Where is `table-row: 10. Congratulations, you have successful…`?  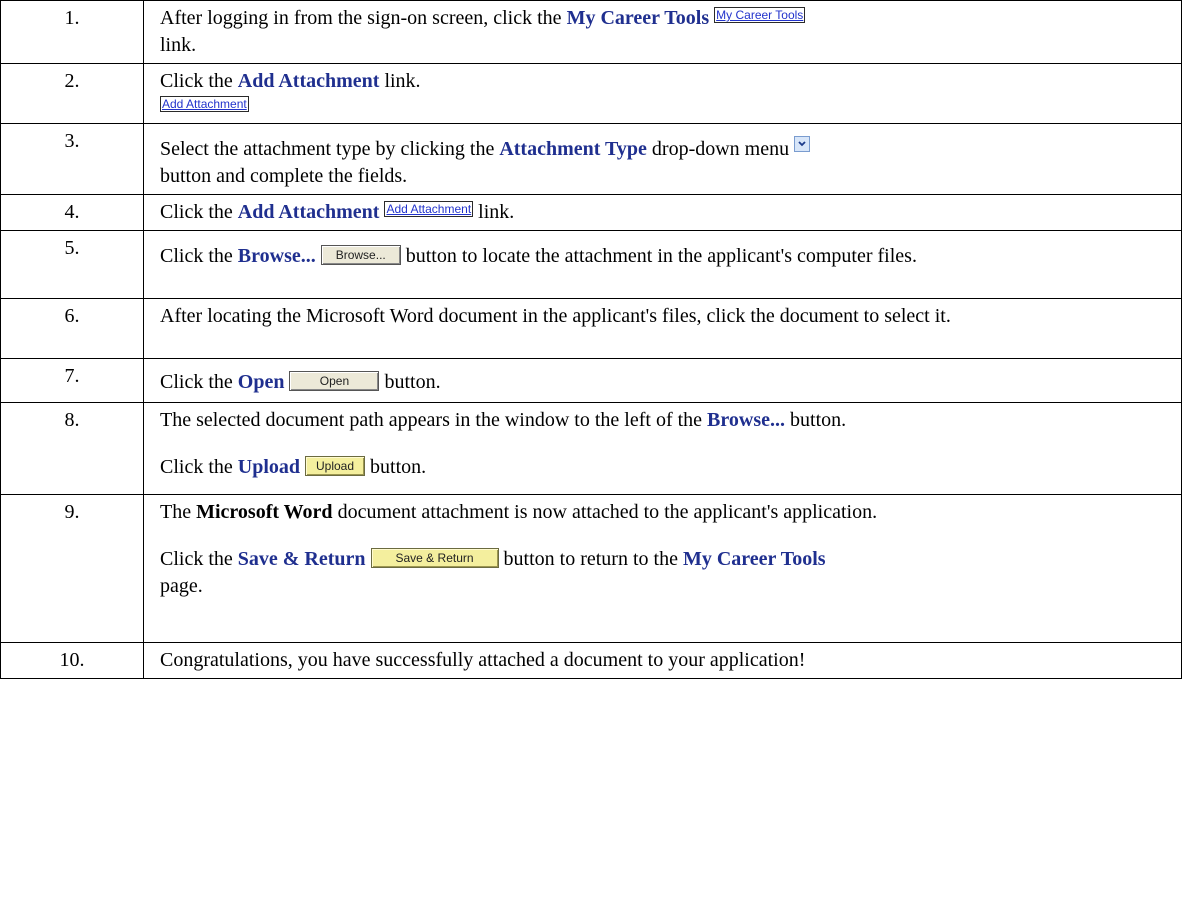 table-row: 10. Congratulations, you have successful… is located at coordinates (591, 660).